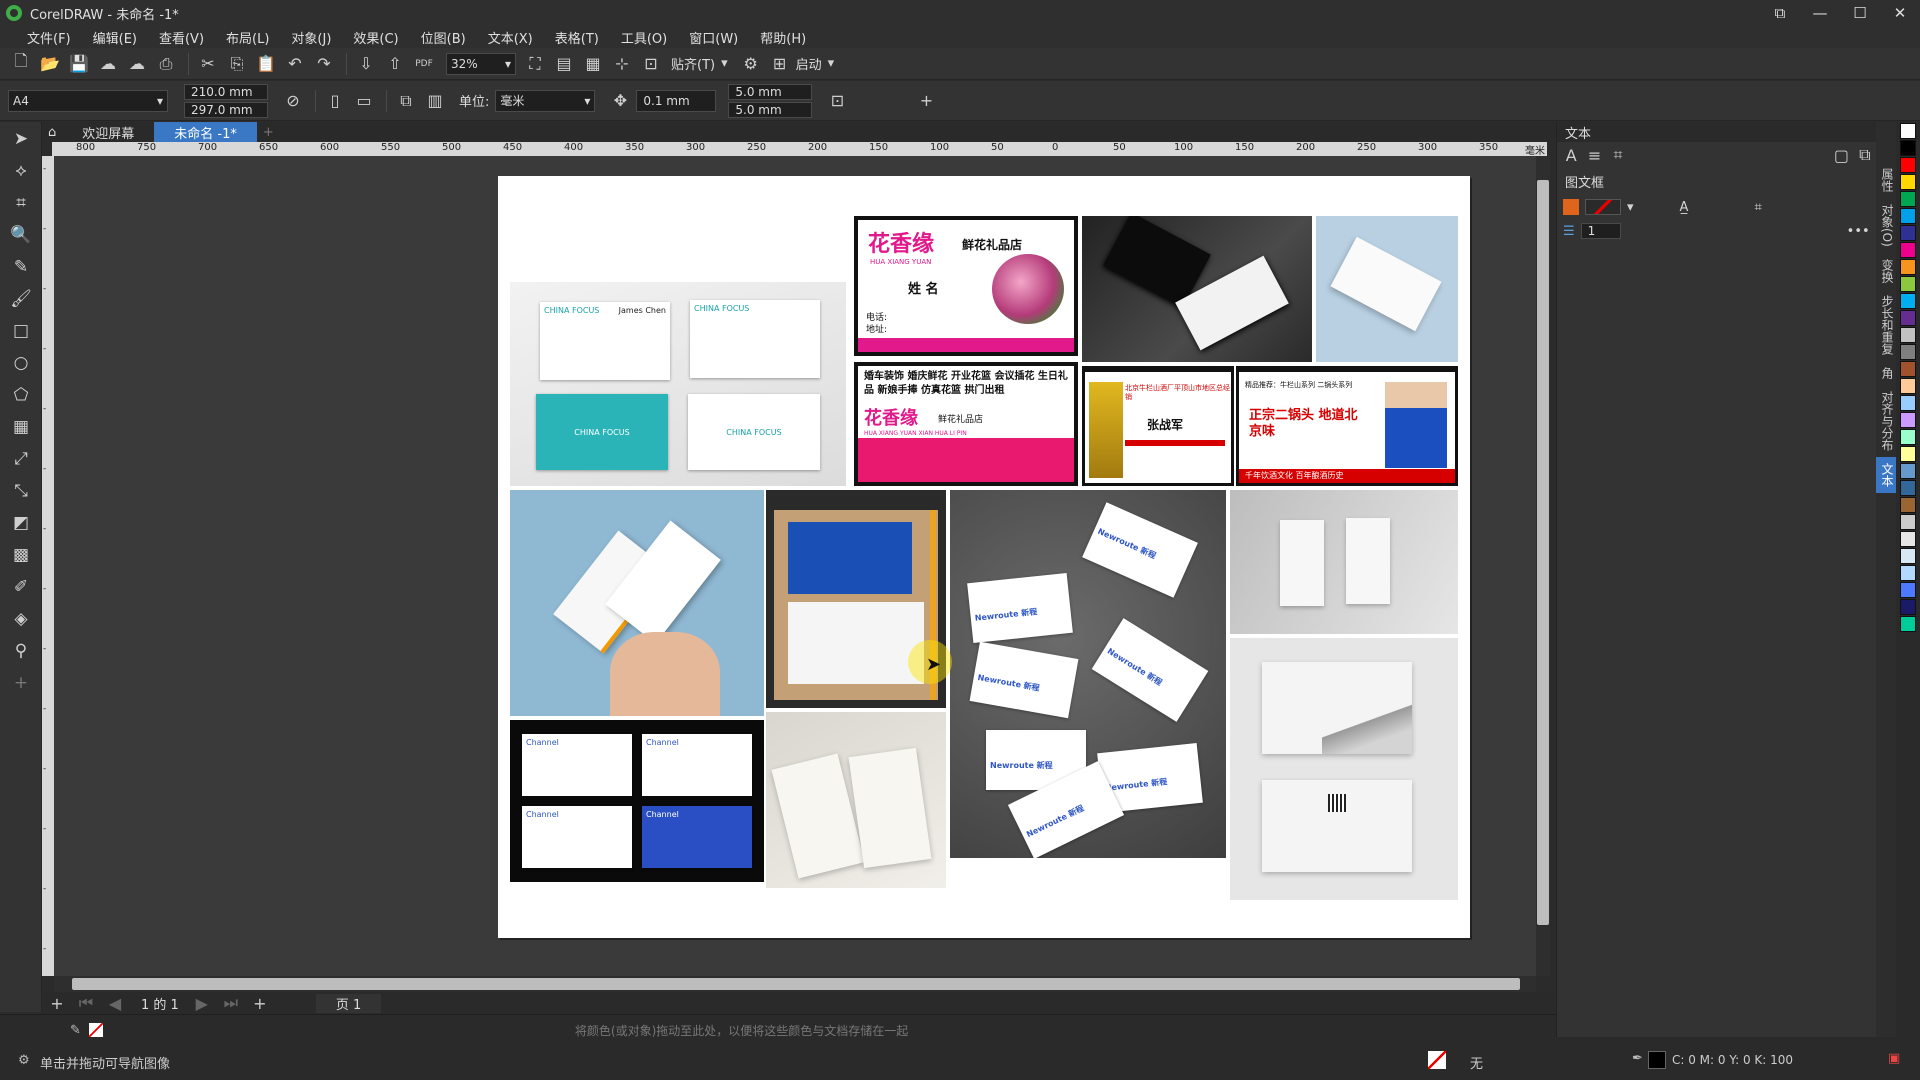 This screenshot has width=1920, height=1080. I want to click on rectangle-tool-icon: □, so click(21, 331).